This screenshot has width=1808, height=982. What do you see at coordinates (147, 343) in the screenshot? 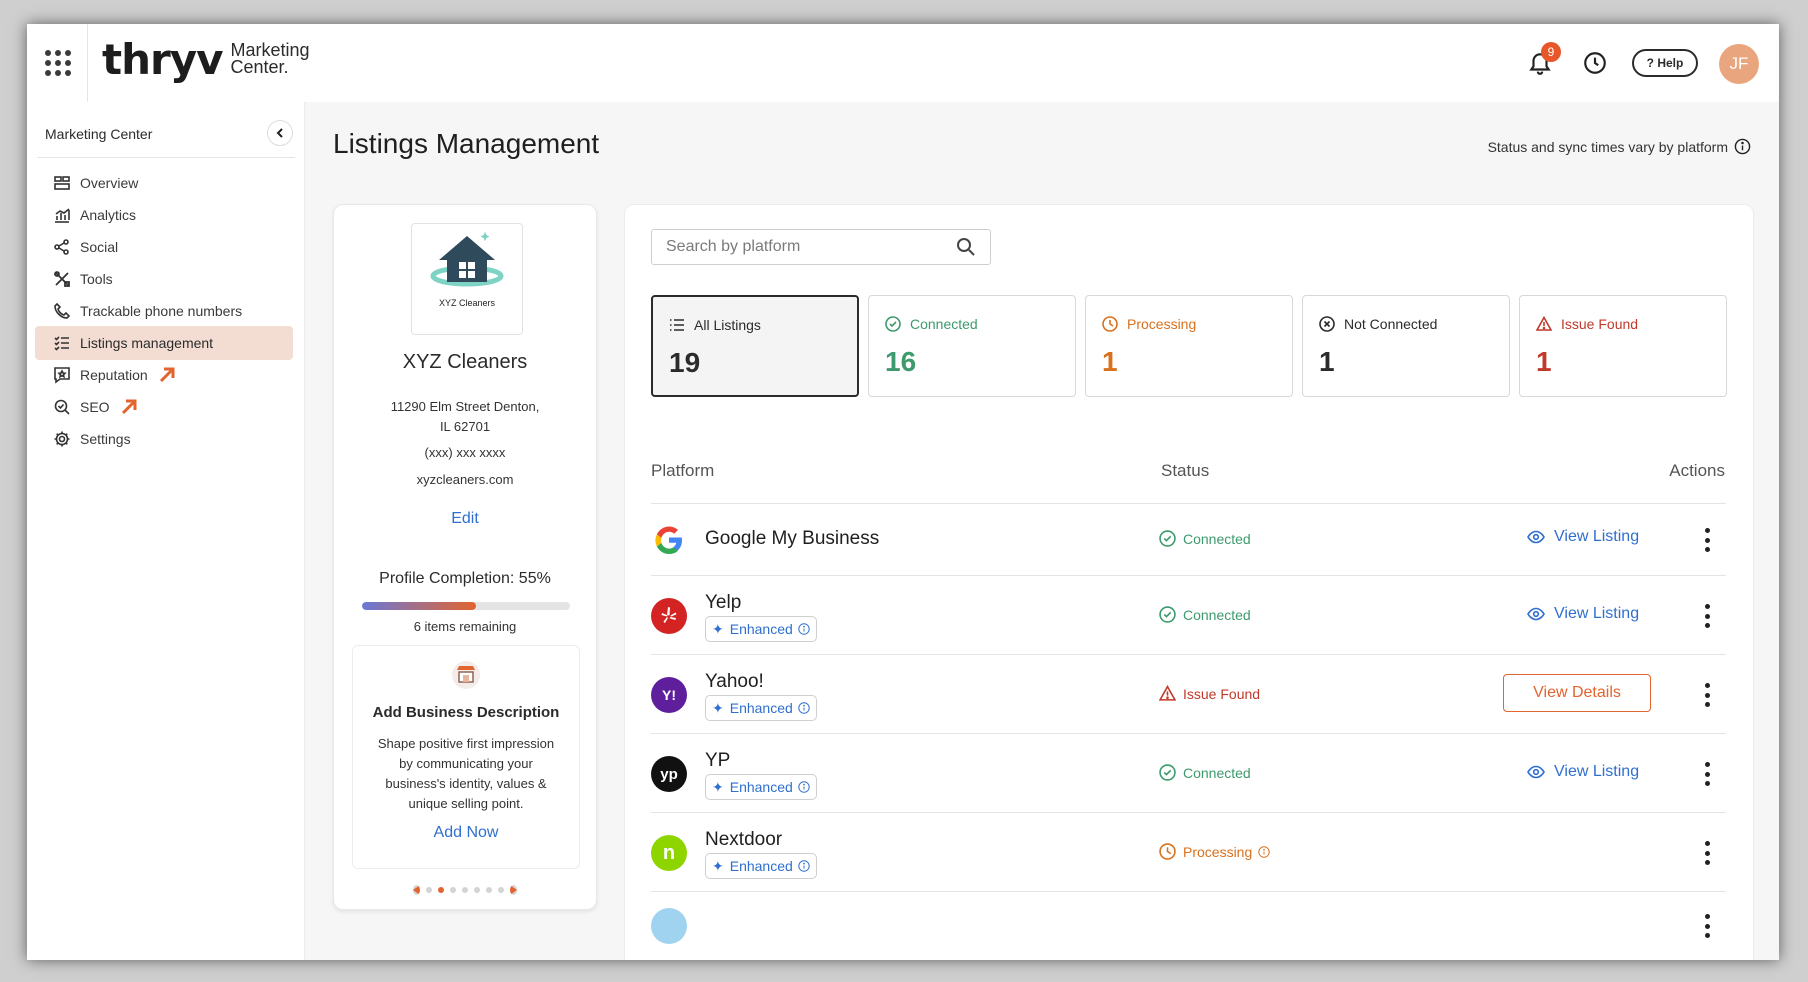
I see `sidebar-item-label: Listings management` at bounding box center [147, 343].